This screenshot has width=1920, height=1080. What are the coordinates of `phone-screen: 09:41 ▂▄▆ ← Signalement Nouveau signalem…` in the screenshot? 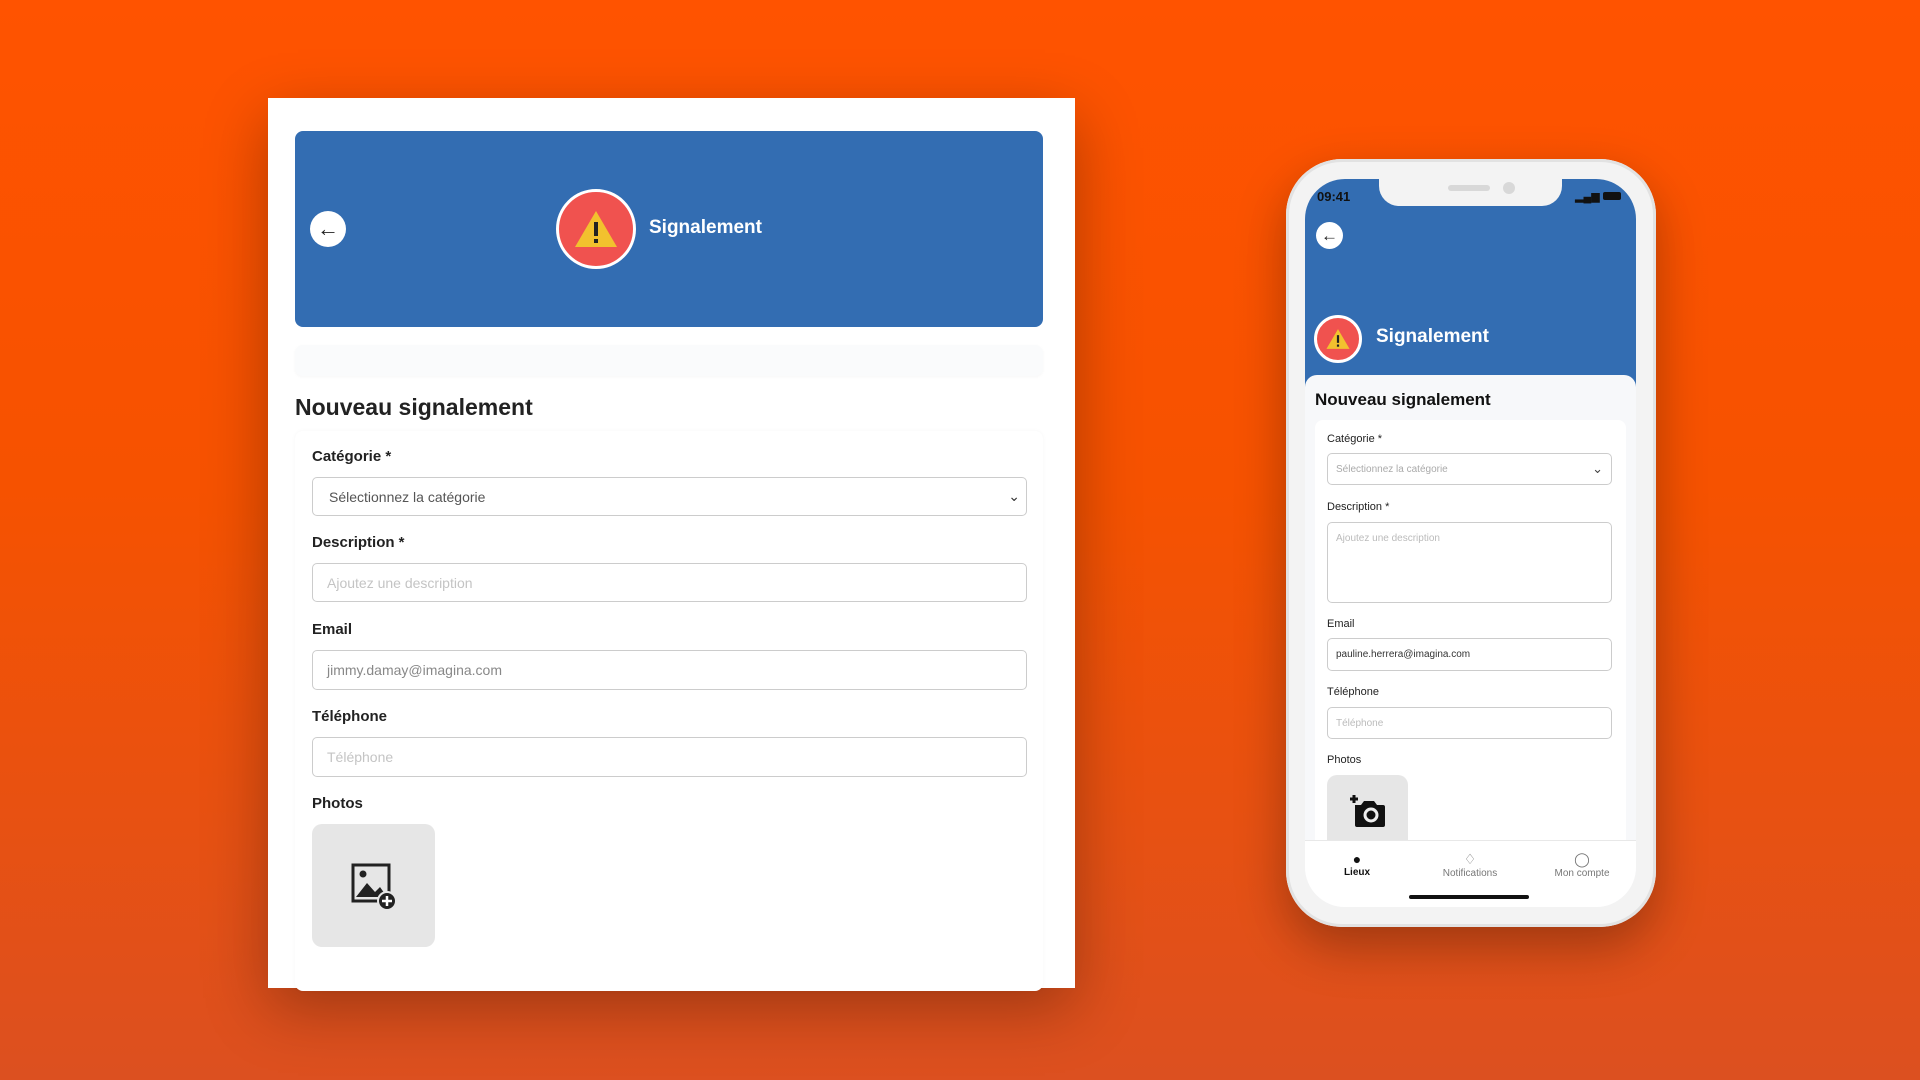 It's located at (1470, 543).